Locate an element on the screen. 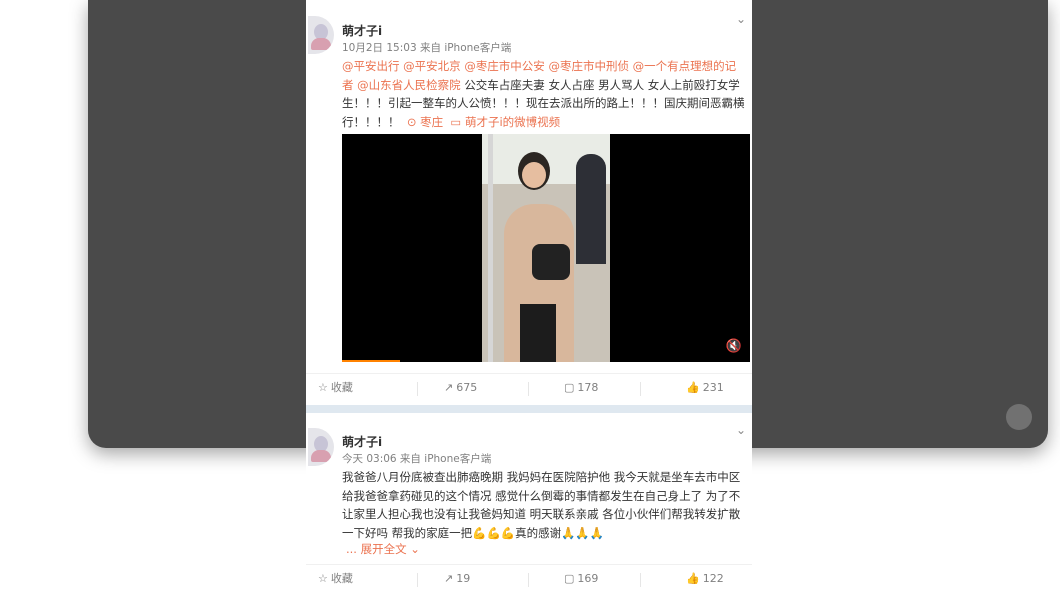 The width and height of the screenshot is (1060, 596). video-frame is located at coordinates (546, 248).